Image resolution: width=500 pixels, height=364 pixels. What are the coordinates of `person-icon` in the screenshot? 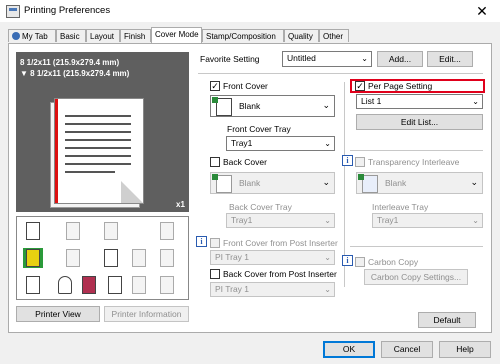 It's located at (16, 36).